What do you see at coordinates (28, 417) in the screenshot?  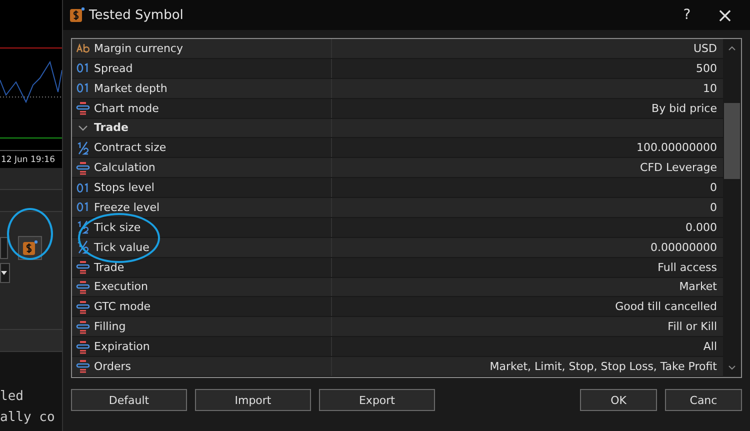 I see `log-line: ally co` at bounding box center [28, 417].